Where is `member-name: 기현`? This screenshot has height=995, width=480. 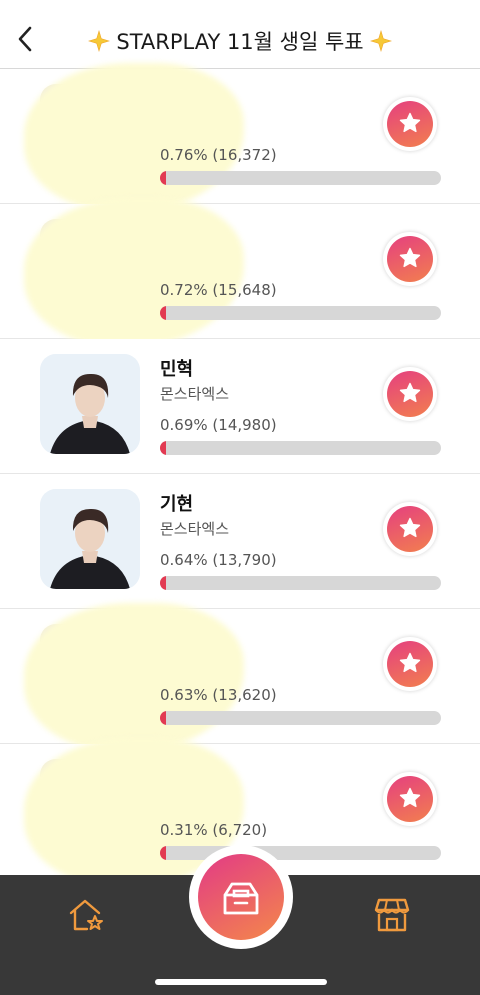
member-name: 기현 is located at coordinates (177, 504).